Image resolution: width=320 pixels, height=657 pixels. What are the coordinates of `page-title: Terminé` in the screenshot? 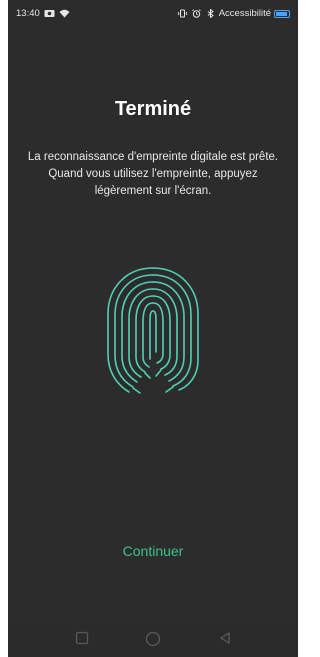 It's located at (153, 109).